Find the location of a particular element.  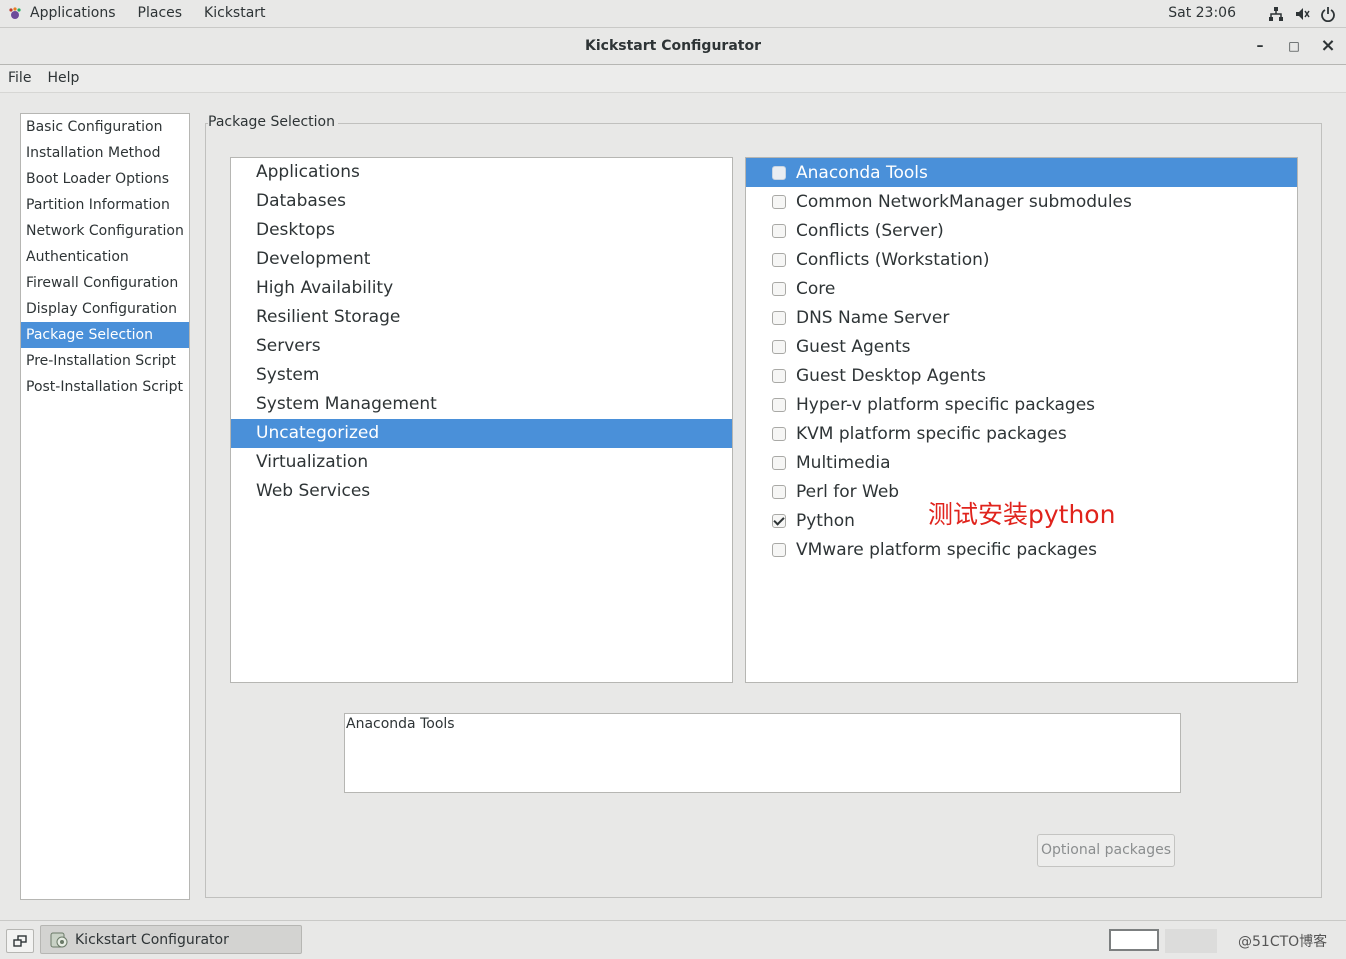

group-label: Multimedia is located at coordinates (843, 462).